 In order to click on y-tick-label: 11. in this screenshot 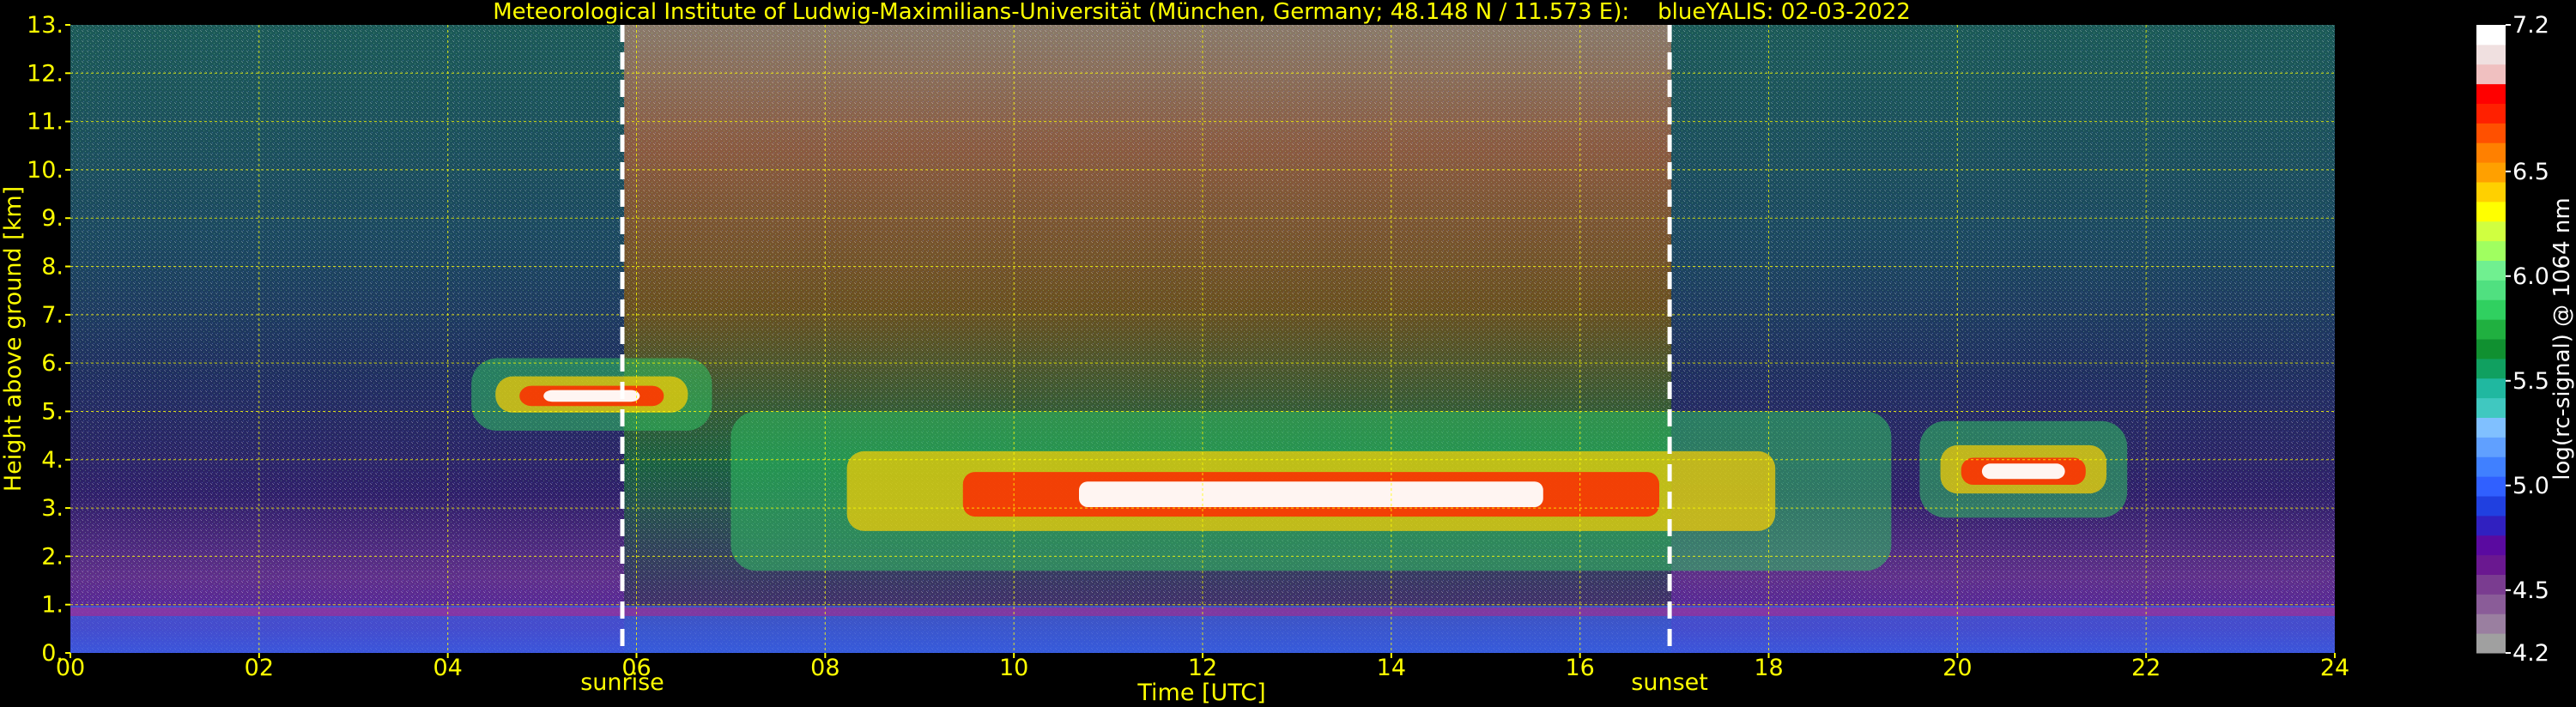, I will do `click(45, 123)`.